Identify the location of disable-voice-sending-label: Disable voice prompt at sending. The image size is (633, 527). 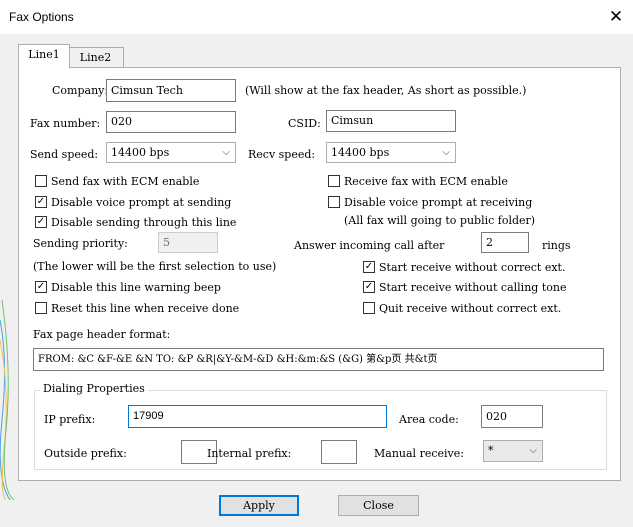
(141, 202).